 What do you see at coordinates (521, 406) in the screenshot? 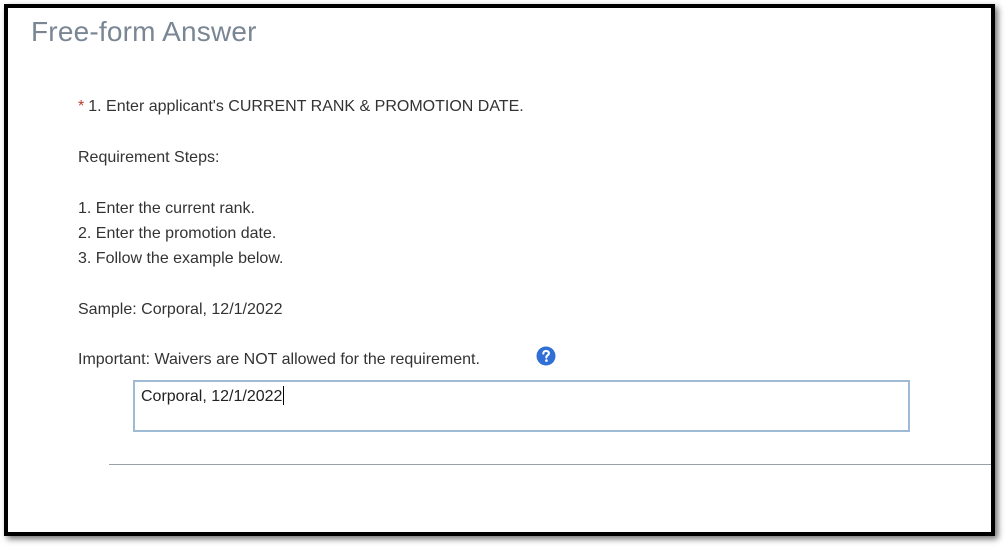
I see `answer-input: Corporal, 12/1/2022` at bounding box center [521, 406].